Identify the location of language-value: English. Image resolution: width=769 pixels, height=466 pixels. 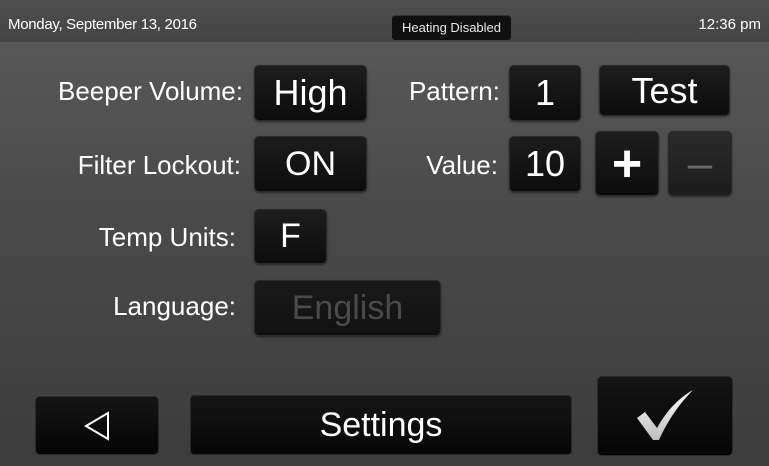
(347, 307).